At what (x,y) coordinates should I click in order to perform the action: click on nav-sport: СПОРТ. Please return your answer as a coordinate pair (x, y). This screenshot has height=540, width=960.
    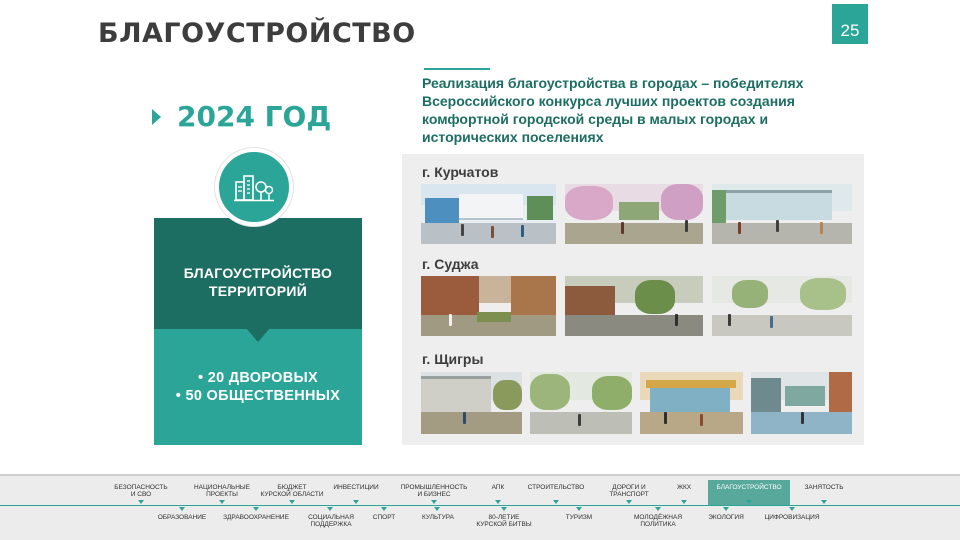
    Looking at the image, I should click on (384, 517).